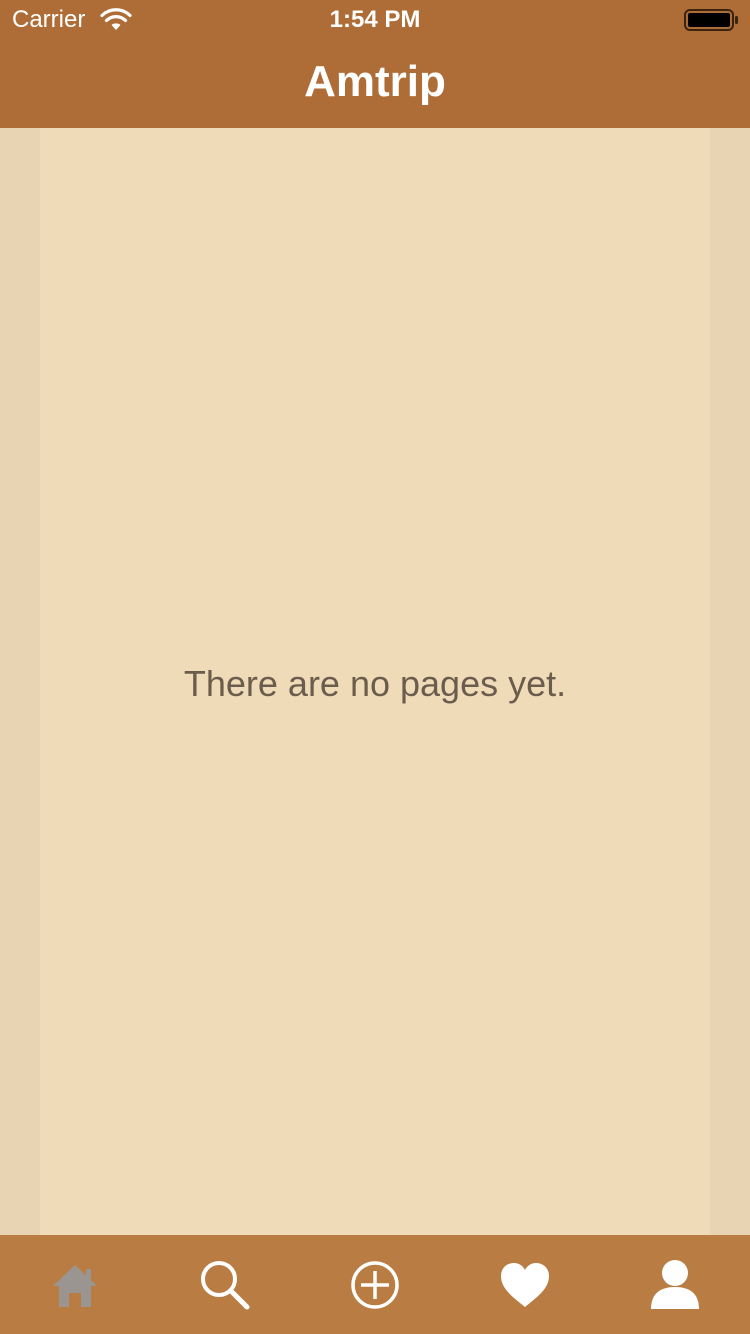 Image resolution: width=750 pixels, height=1334 pixels. I want to click on home-icon, so click(75, 1285).